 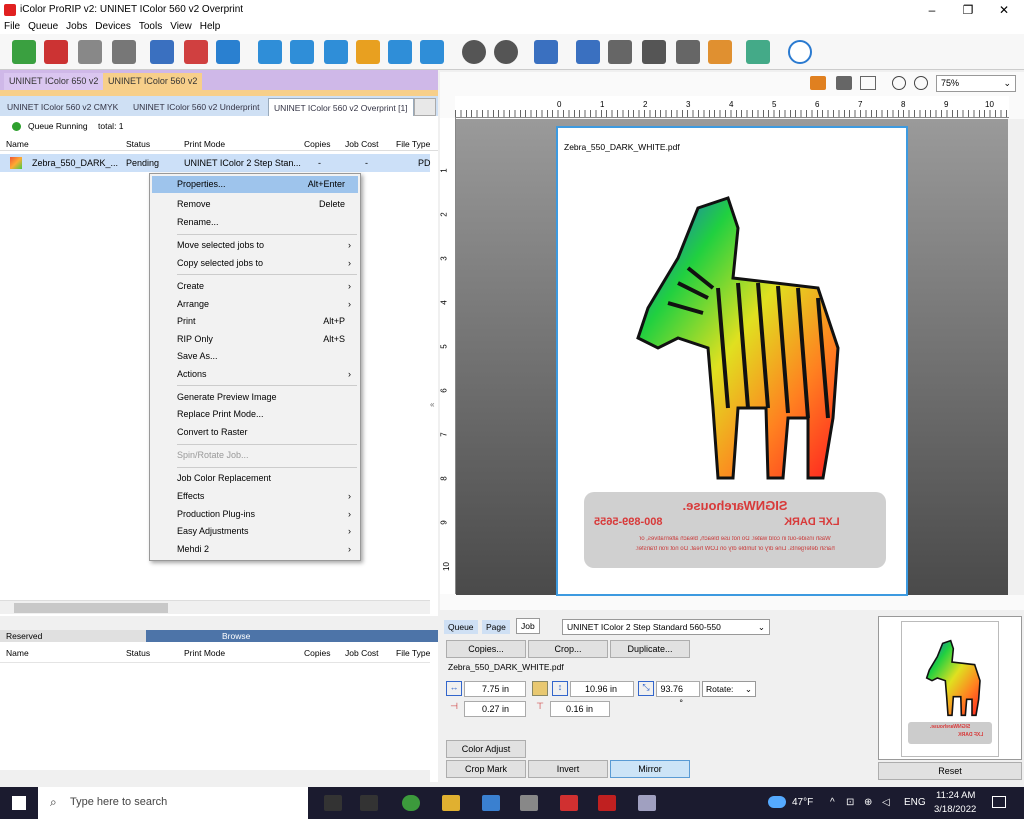 I want to click on height-field: 10.96 in, so click(x=602, y=689).